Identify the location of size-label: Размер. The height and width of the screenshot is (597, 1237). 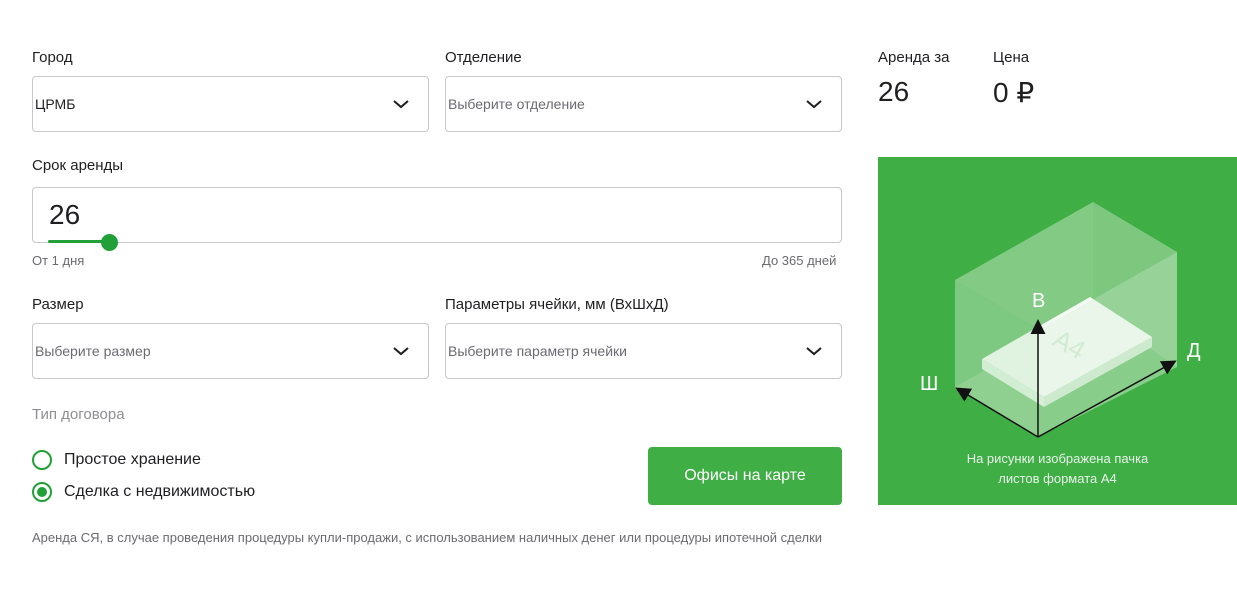
(58, 304).